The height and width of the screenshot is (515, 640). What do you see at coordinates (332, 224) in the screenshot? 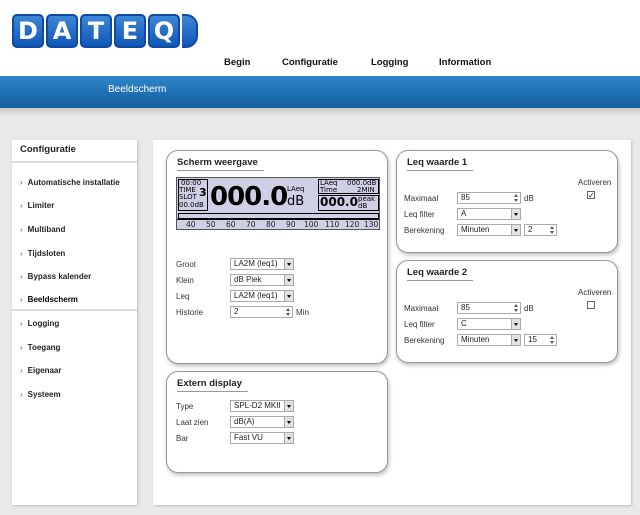
I see `scale-tick: 110` at bounding box center [332, 224].